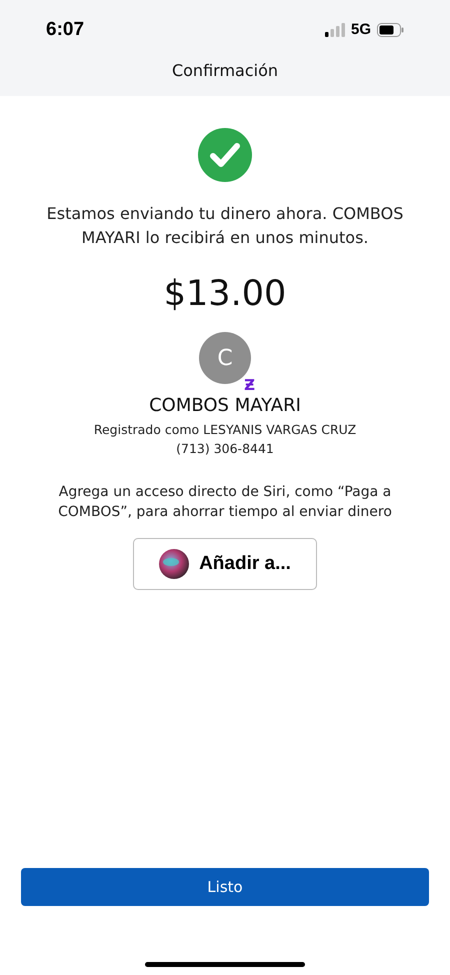  What do you see at coordinates (225, 226) in the screenshot?
I see `confirmation-message: Estamos enviando tu dinero ahora. COMBOS MAYARI lo recibirá en unos minutos.` at bounding box center [225, 226].